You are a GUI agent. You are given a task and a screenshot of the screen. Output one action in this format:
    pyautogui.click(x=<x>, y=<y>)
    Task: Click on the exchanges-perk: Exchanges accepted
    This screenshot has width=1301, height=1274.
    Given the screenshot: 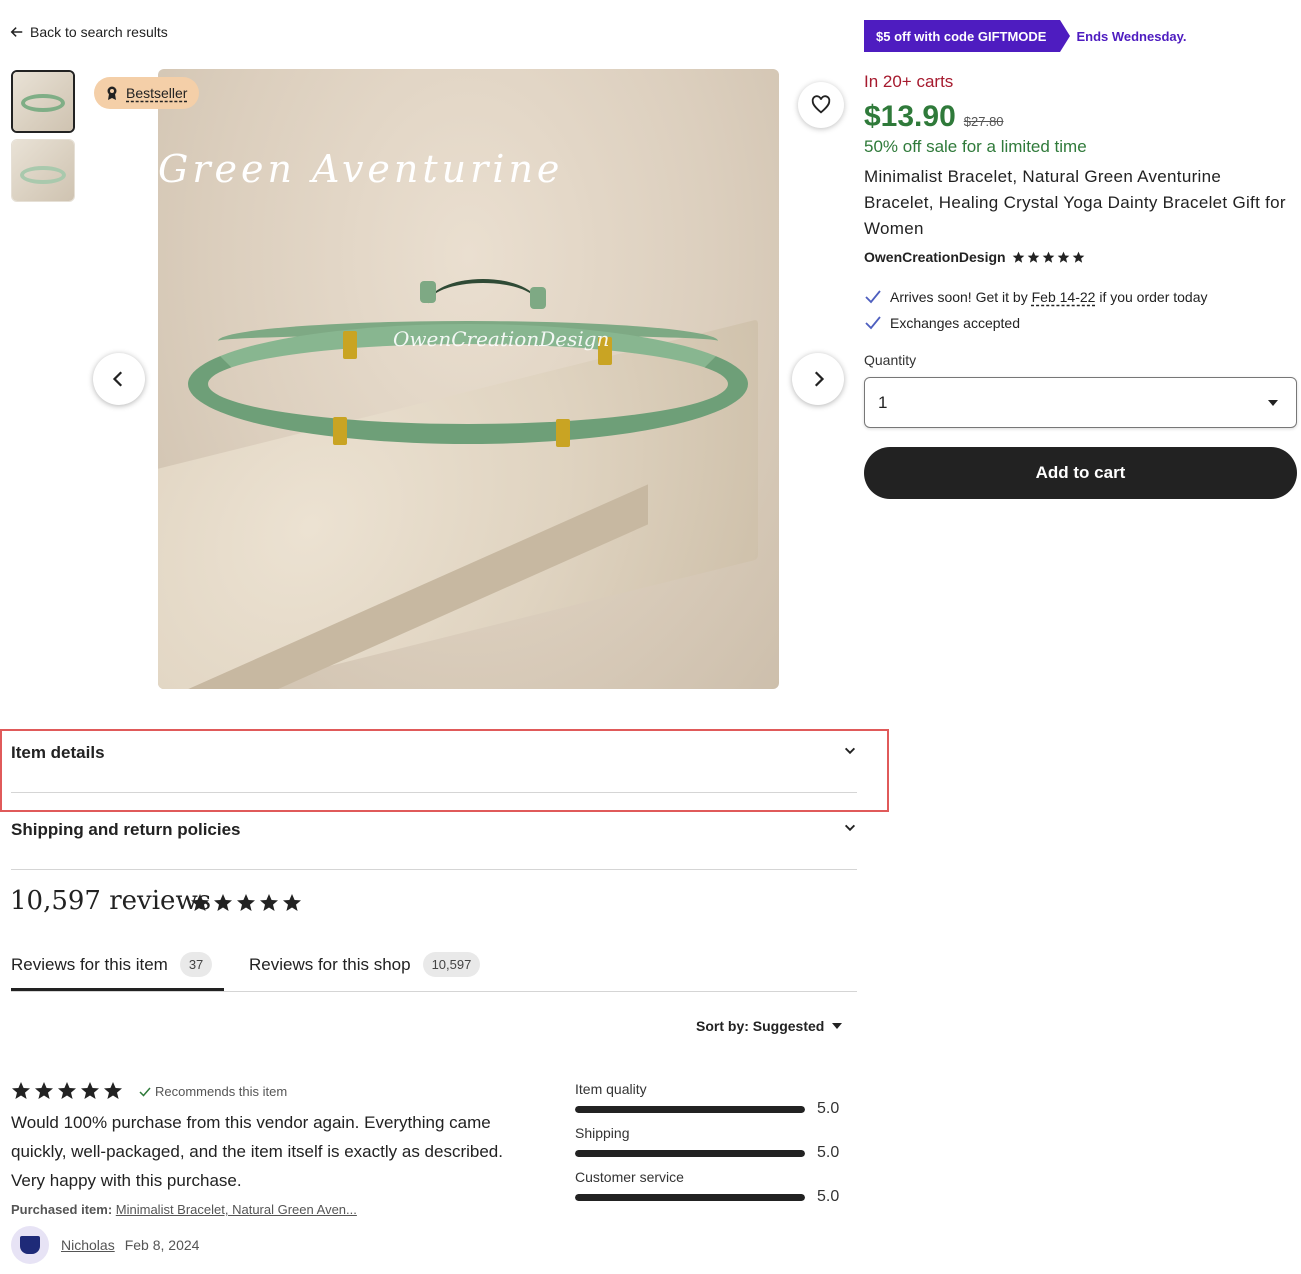 What is the action you would take?
    pyautogui.click(x=942, y=323)
    